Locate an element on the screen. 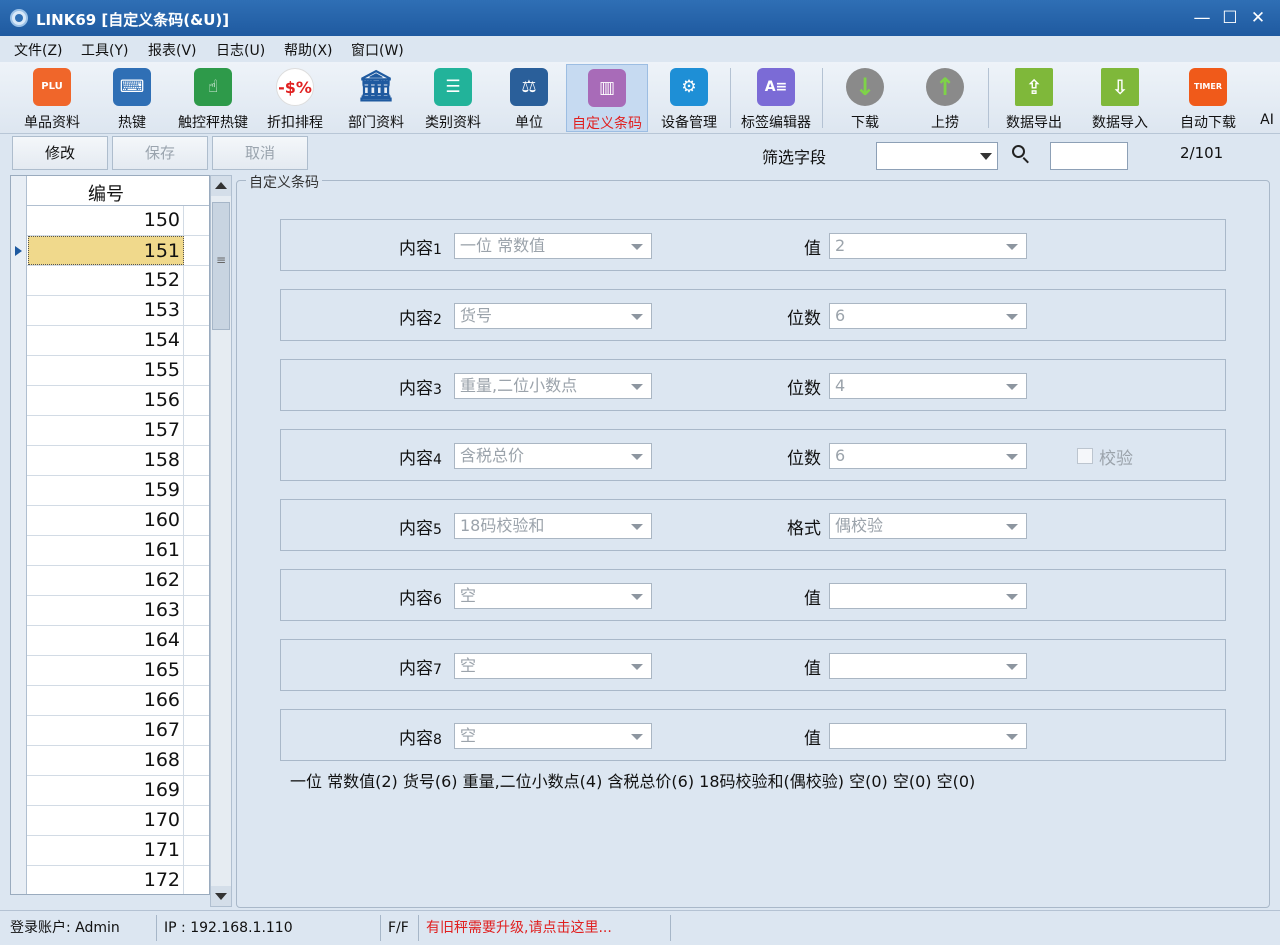 The height and width of the screenshot is (945, 1280). table-row: 155 is located at coordinates (110, 371).